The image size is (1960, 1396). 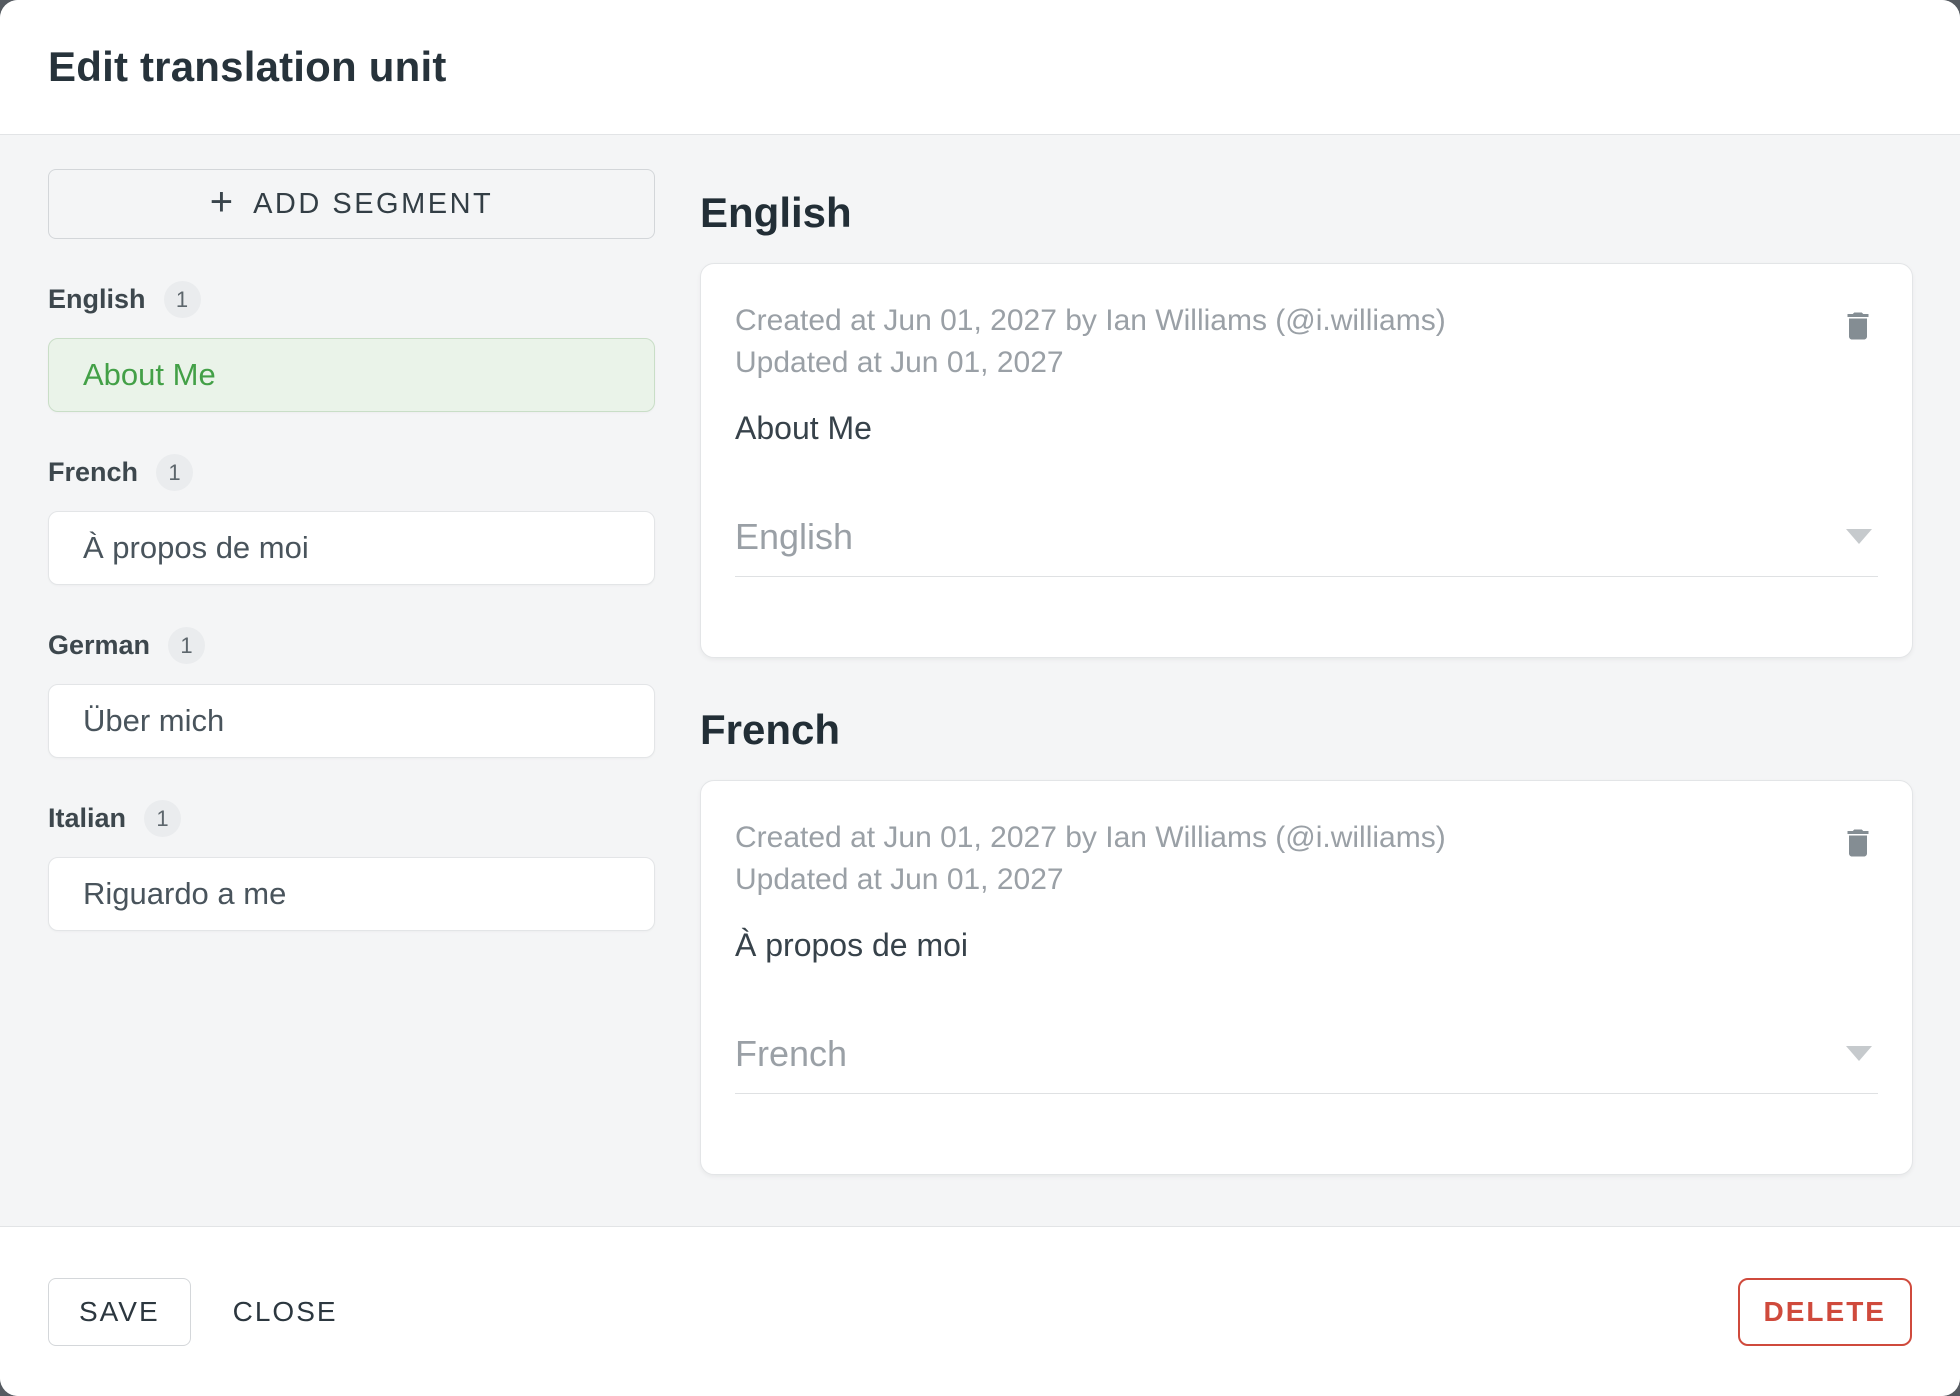 What do you see at coordinates (791, 1053) in the screenshot?
I see `language-select-value: French` at bounding box center [791, 1053].